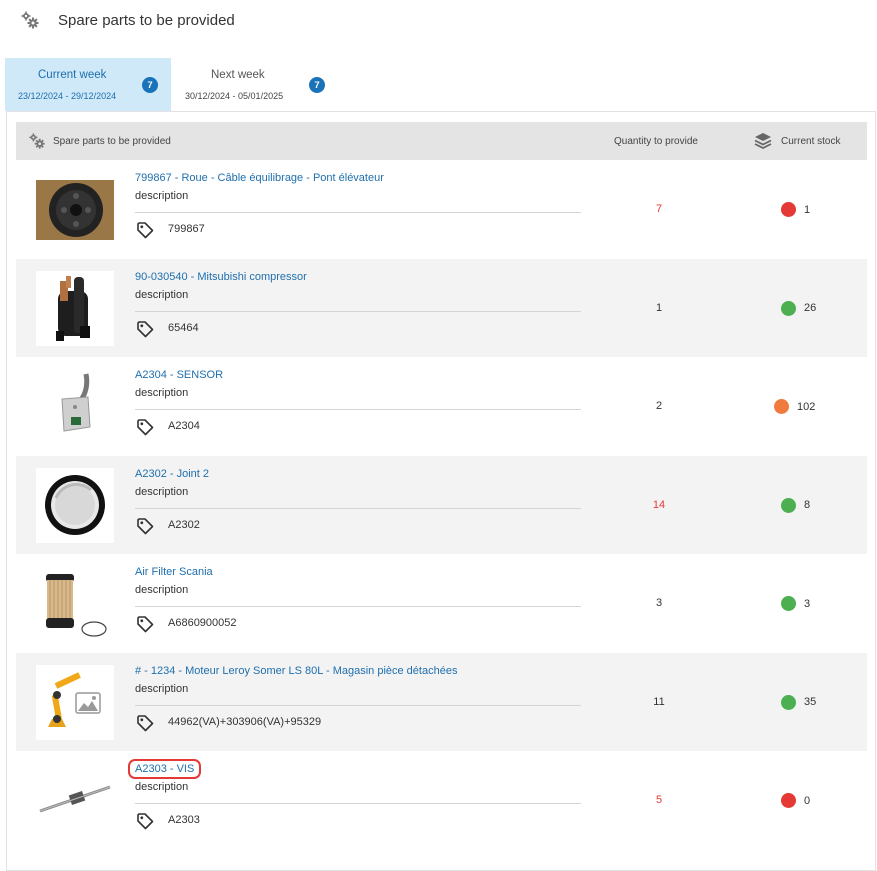 The height and width of the screenshot is (871, 877). Describe the element at coordinates (441, 406) in the screenshot. I see `table-row: A2304 - SENSOR description A2304 2 102` at that location.